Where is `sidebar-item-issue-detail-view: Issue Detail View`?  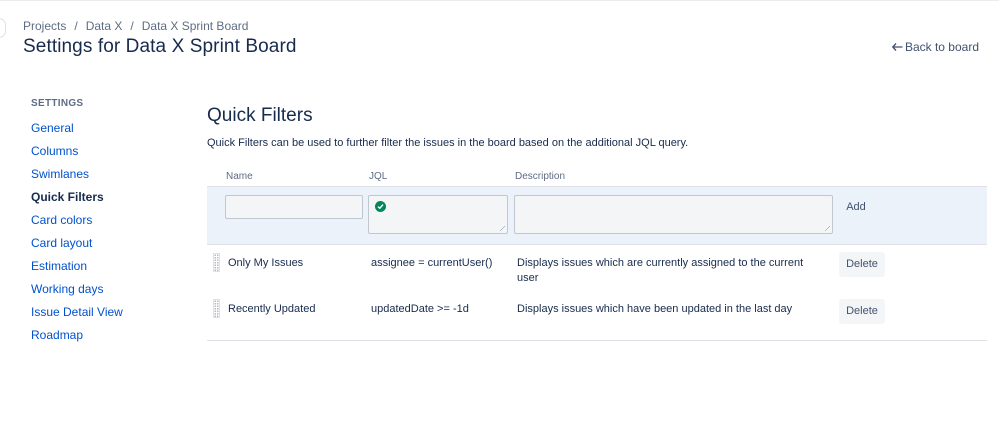
sidebar-item-issue-detail-view: Issue Detail View is located at coordinates (106, 316).